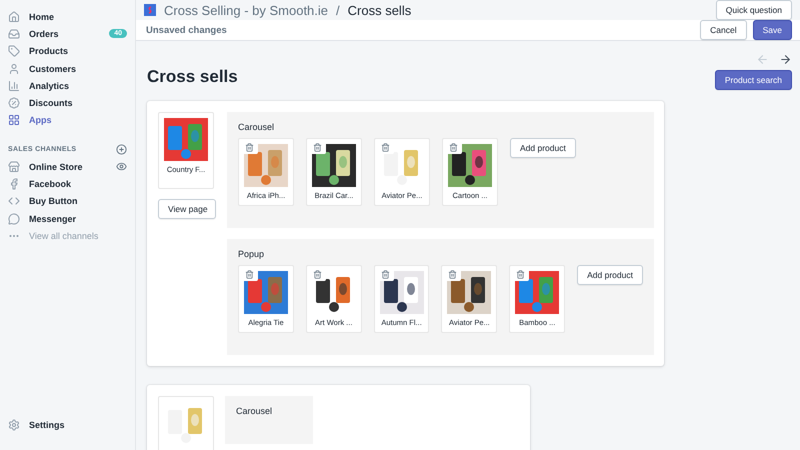 This screenshot has height=450, width=800. I want to click on product-search-button: Product search, so click(753, 80).